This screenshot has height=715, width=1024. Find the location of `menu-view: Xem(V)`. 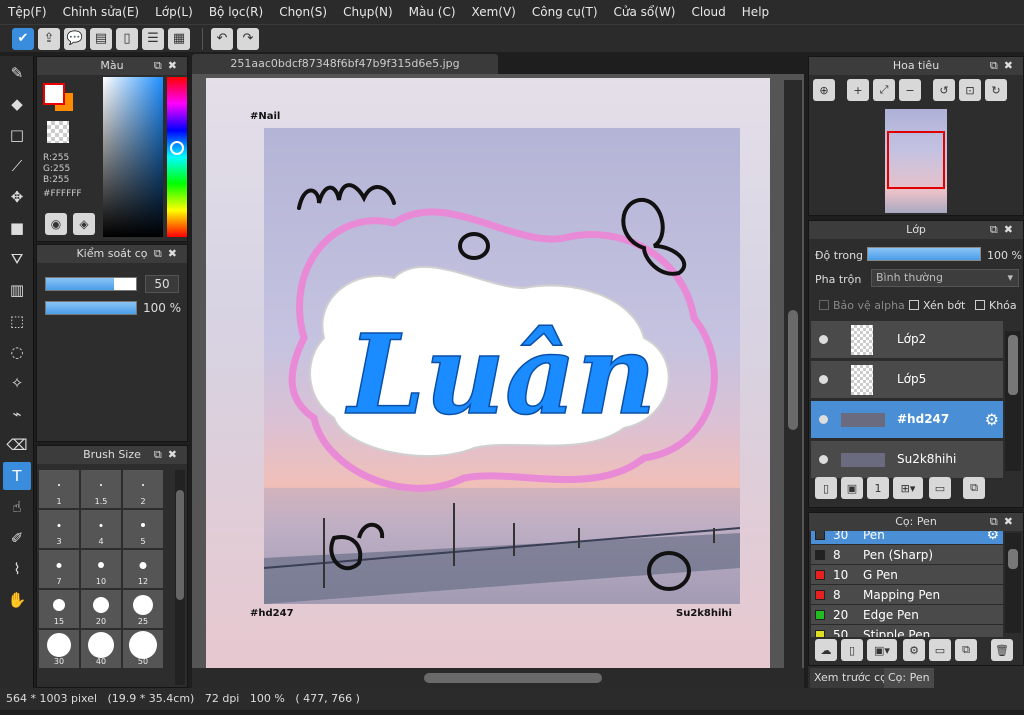

menu-view: Xem(V) is located at coordinates (494, 12).